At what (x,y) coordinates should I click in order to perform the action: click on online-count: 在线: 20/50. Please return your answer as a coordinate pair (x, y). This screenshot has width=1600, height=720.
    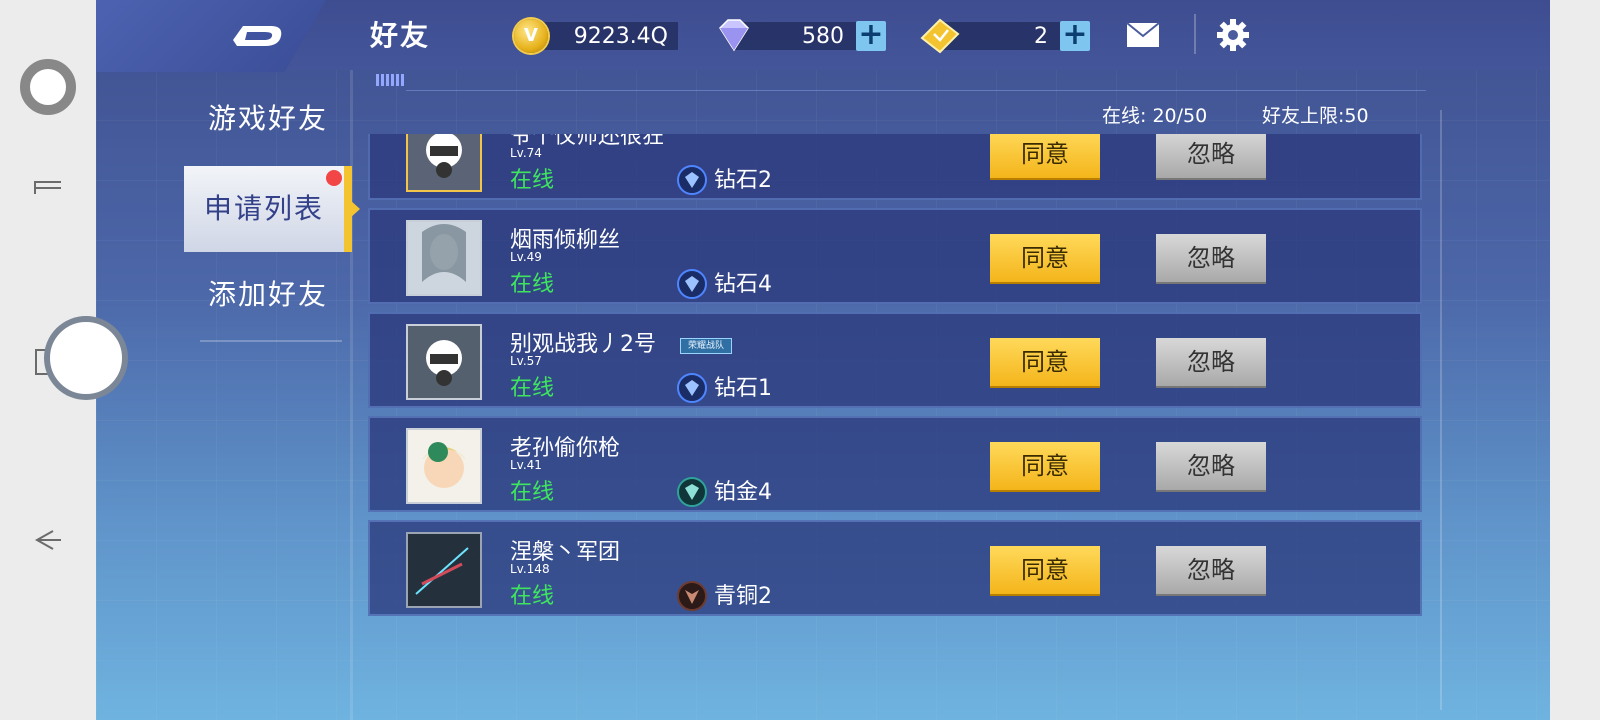
    Looking at the image, I should click on (1154, 114).